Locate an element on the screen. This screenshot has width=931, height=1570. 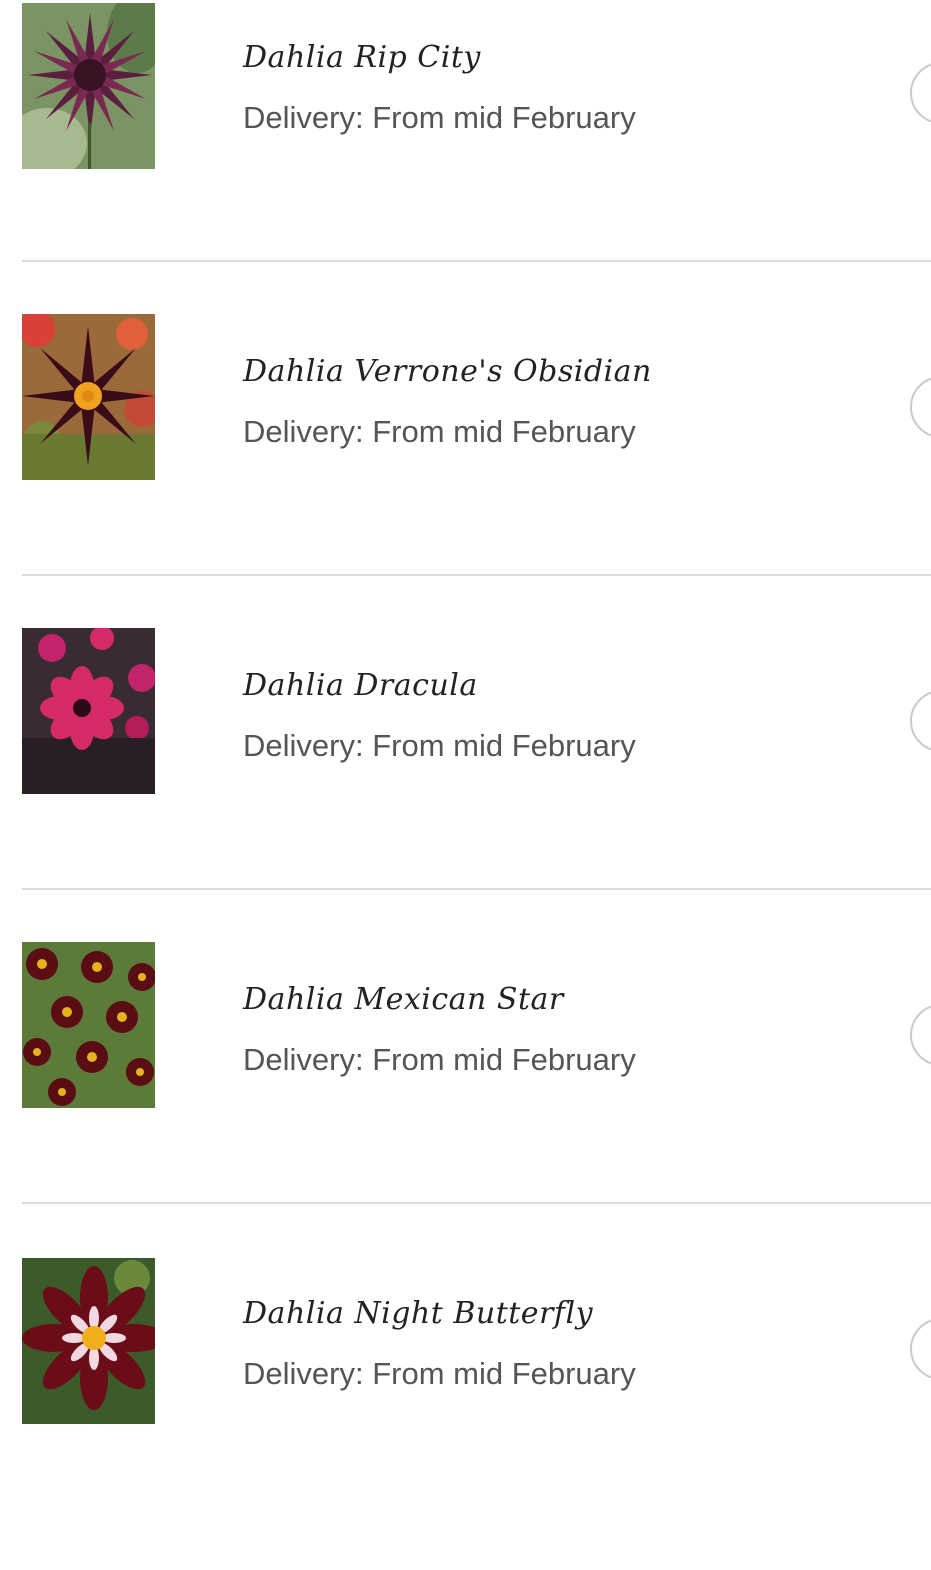
dahlia-night-butterfly-photo is located at coordinates (88, 1341).